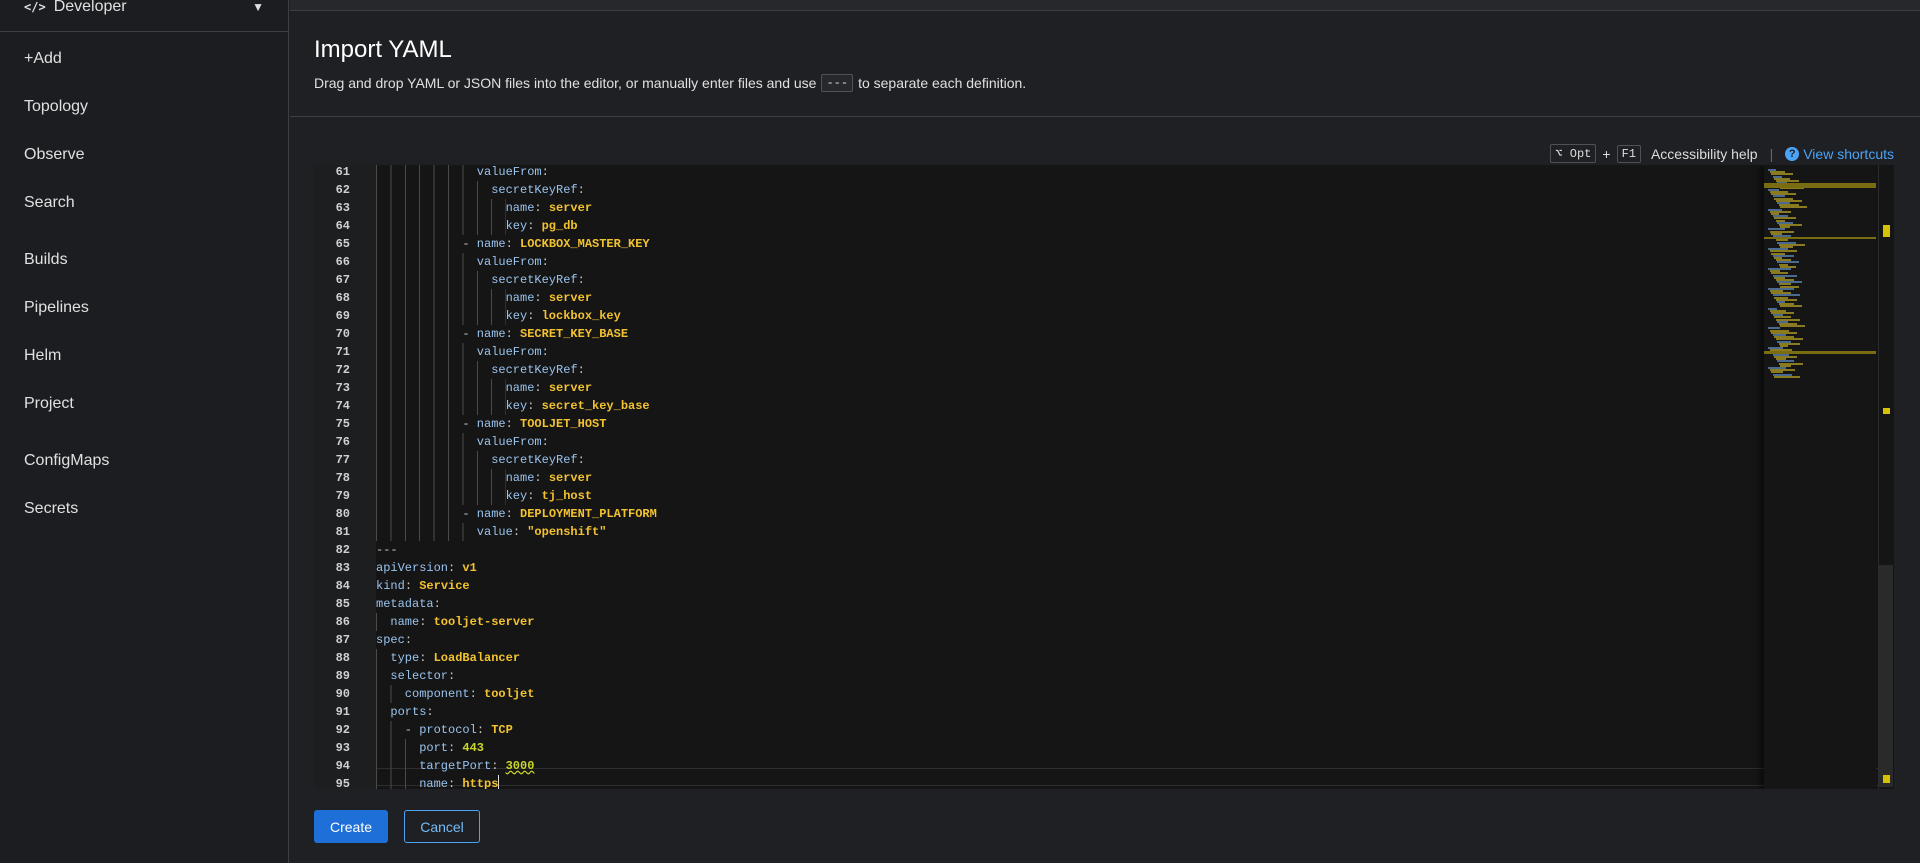 The height and width of the screenshot is (863, 1920). Describe the element at coordinates (484, 388) in the screenshot. I see `code-line: name: server` at that location.